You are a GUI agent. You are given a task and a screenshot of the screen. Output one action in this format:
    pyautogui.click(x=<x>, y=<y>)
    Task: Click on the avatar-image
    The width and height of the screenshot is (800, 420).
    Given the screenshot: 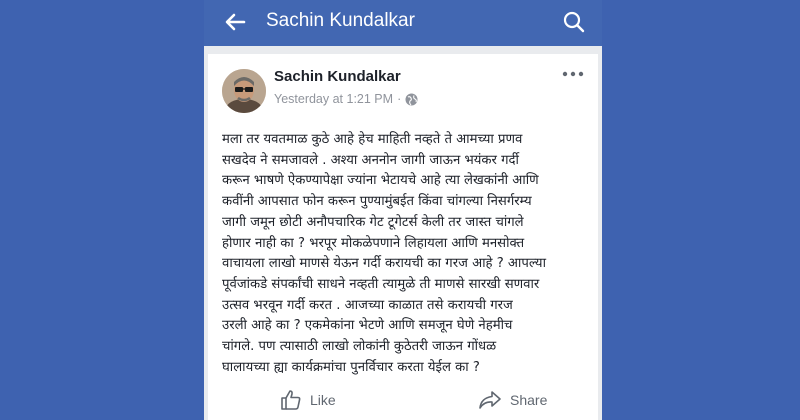 What is the action you would take?
    pyautogui.click(x=244, y=91)
    